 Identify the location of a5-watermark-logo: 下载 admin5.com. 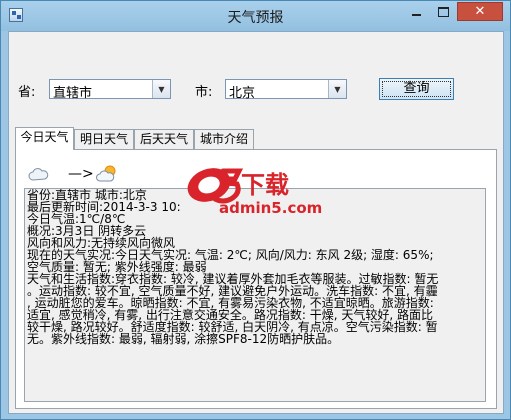
(254, 192).